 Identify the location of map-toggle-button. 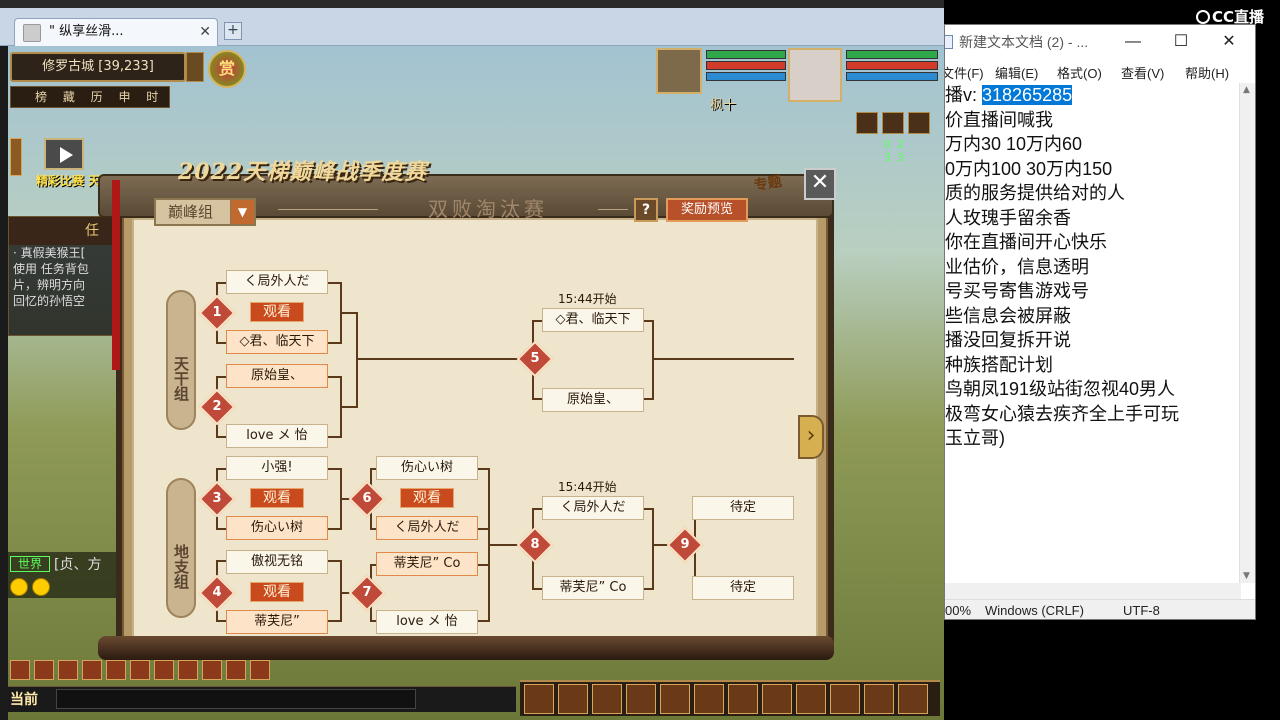
(195, 67).